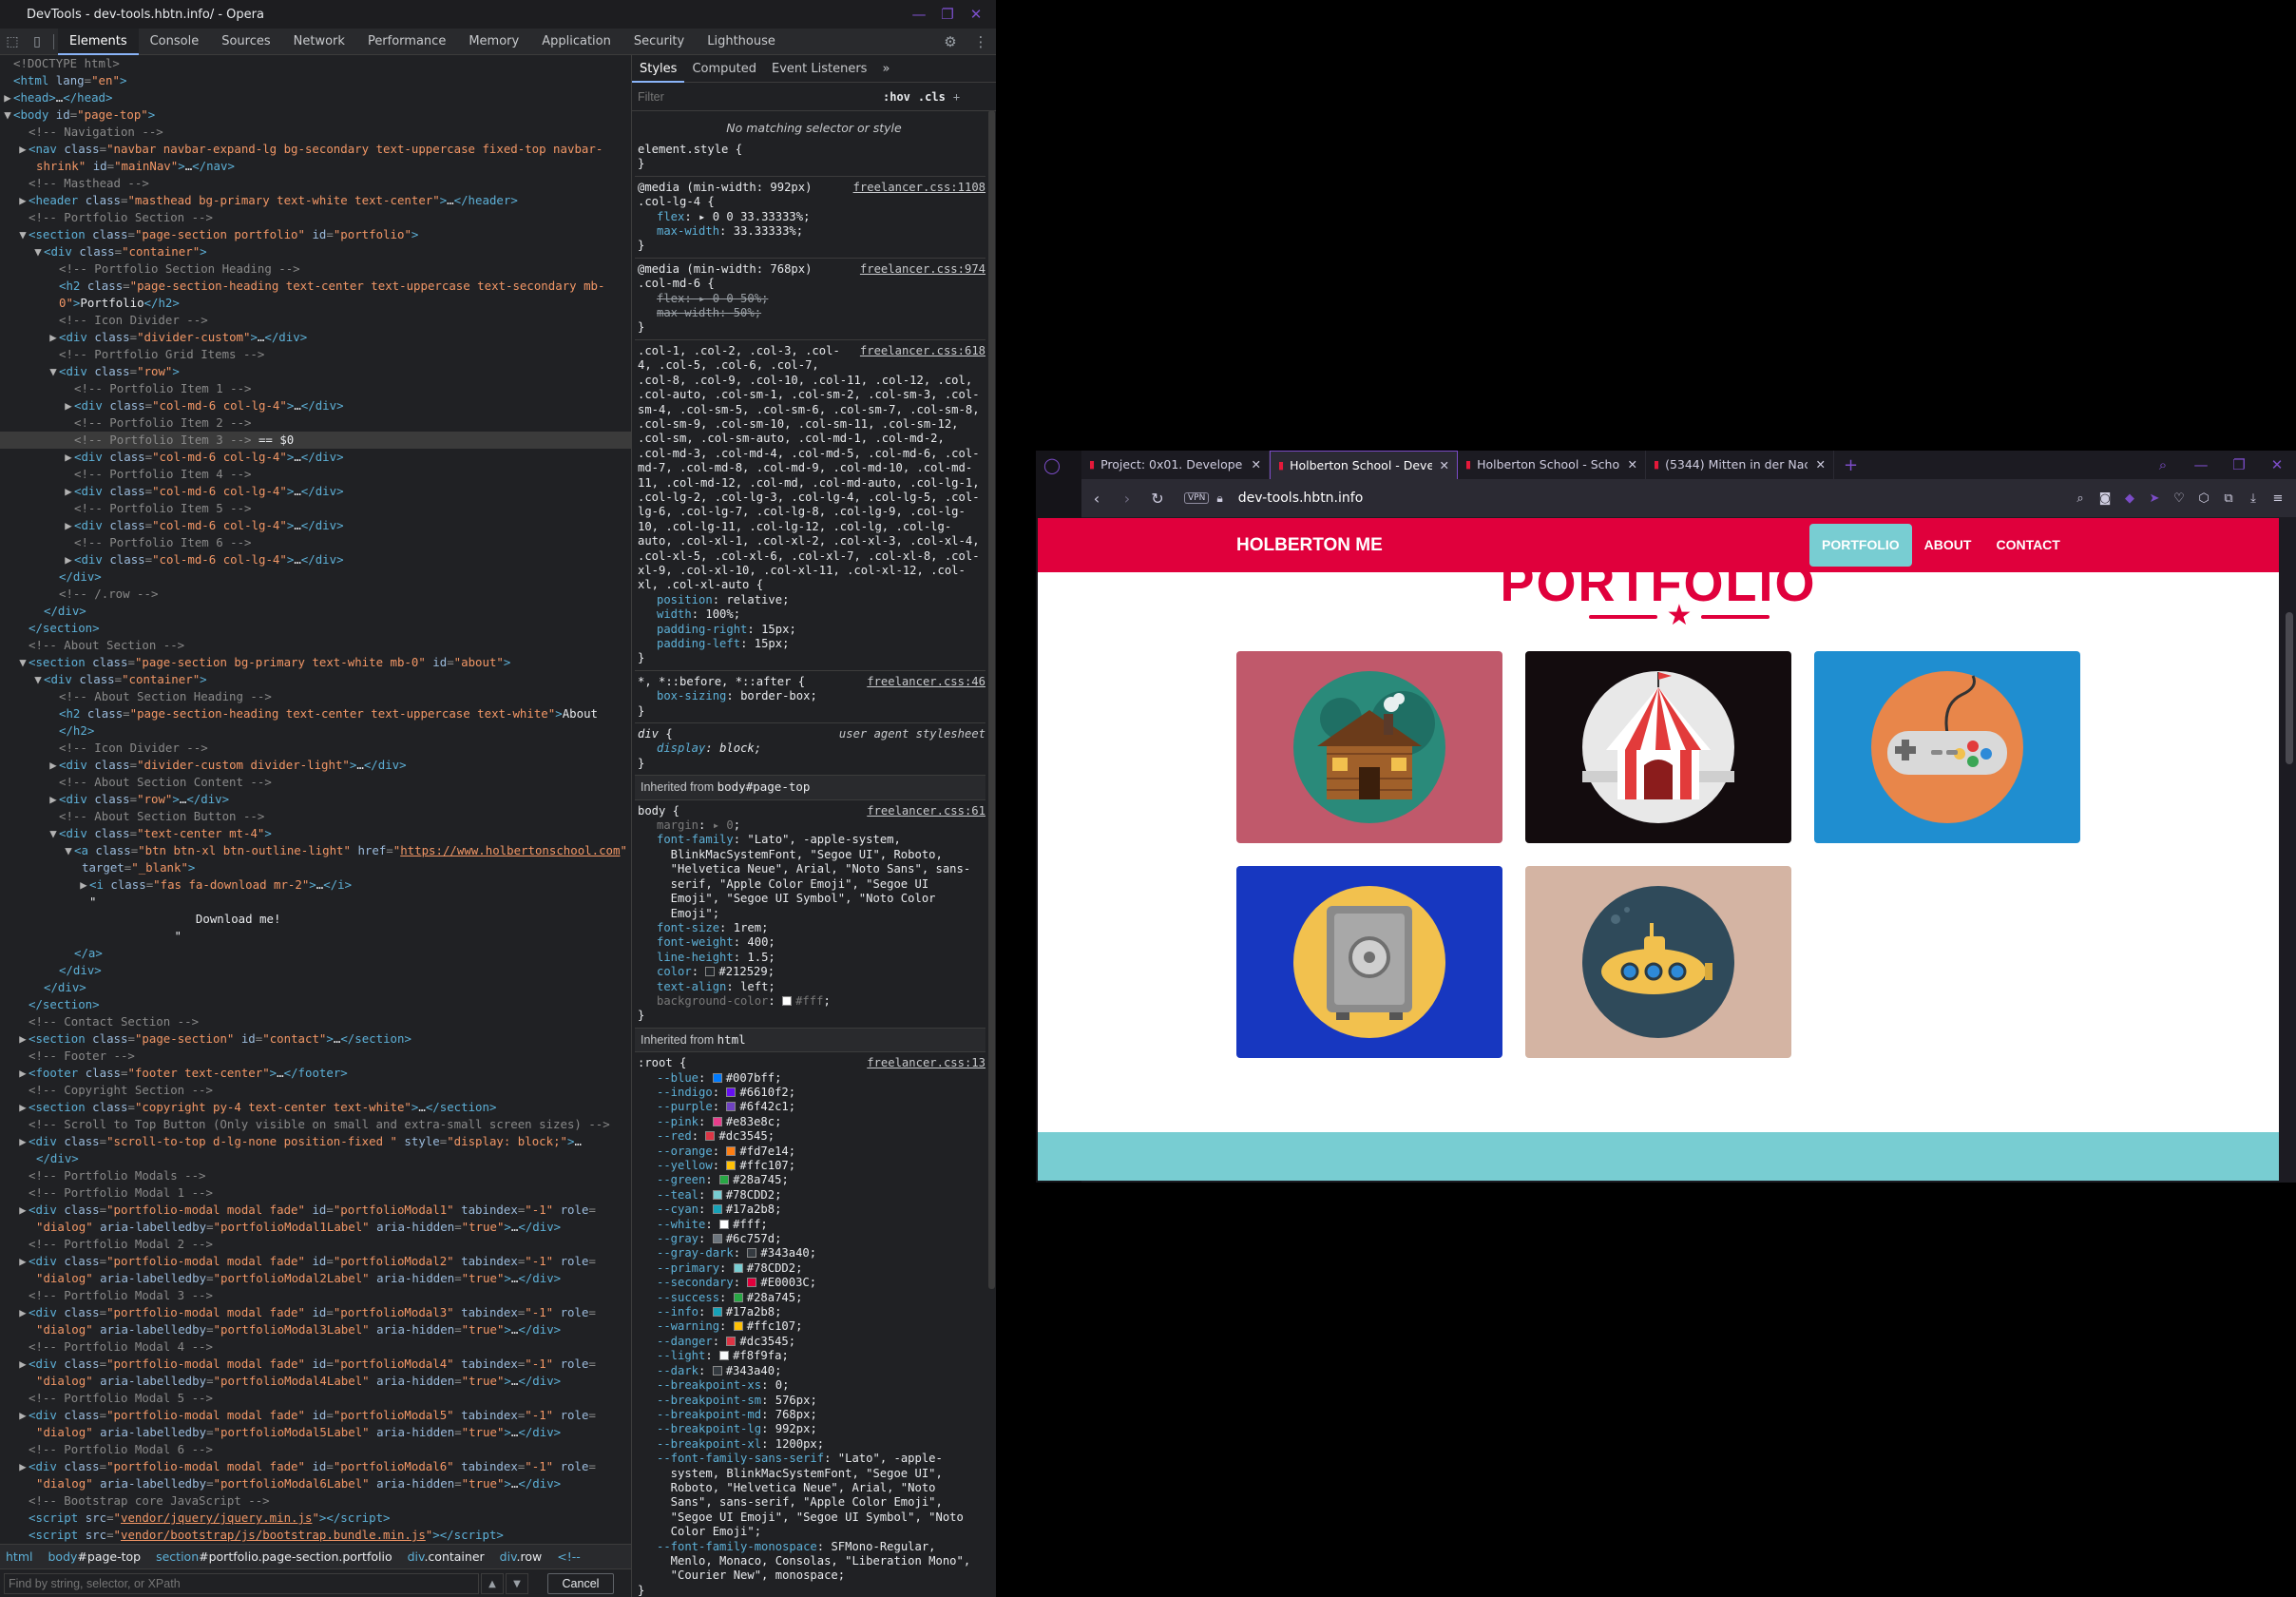  Describe the element at coordinates (315, 354) in the screenshot. I see `tree-node: <!-- Portfolio Grid Items -->` at that location.